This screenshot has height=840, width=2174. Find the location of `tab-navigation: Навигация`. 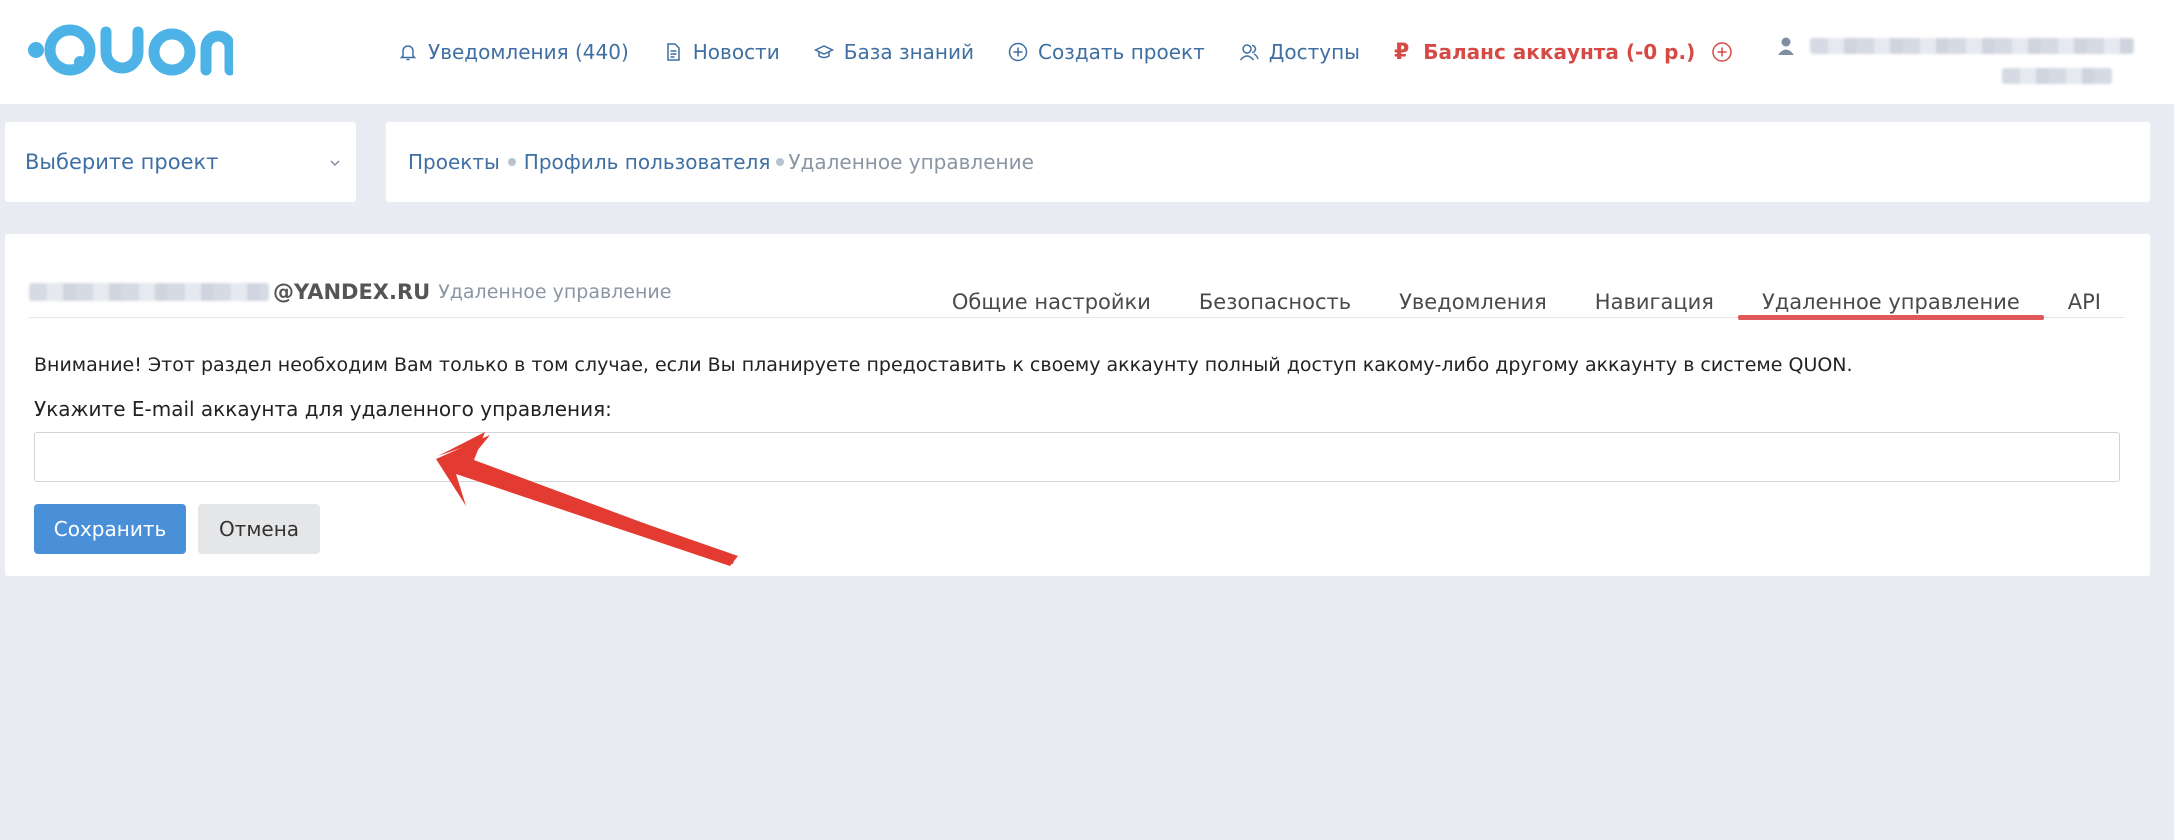

tab-navigation: Навигация is located at coordinates (1654, 286).